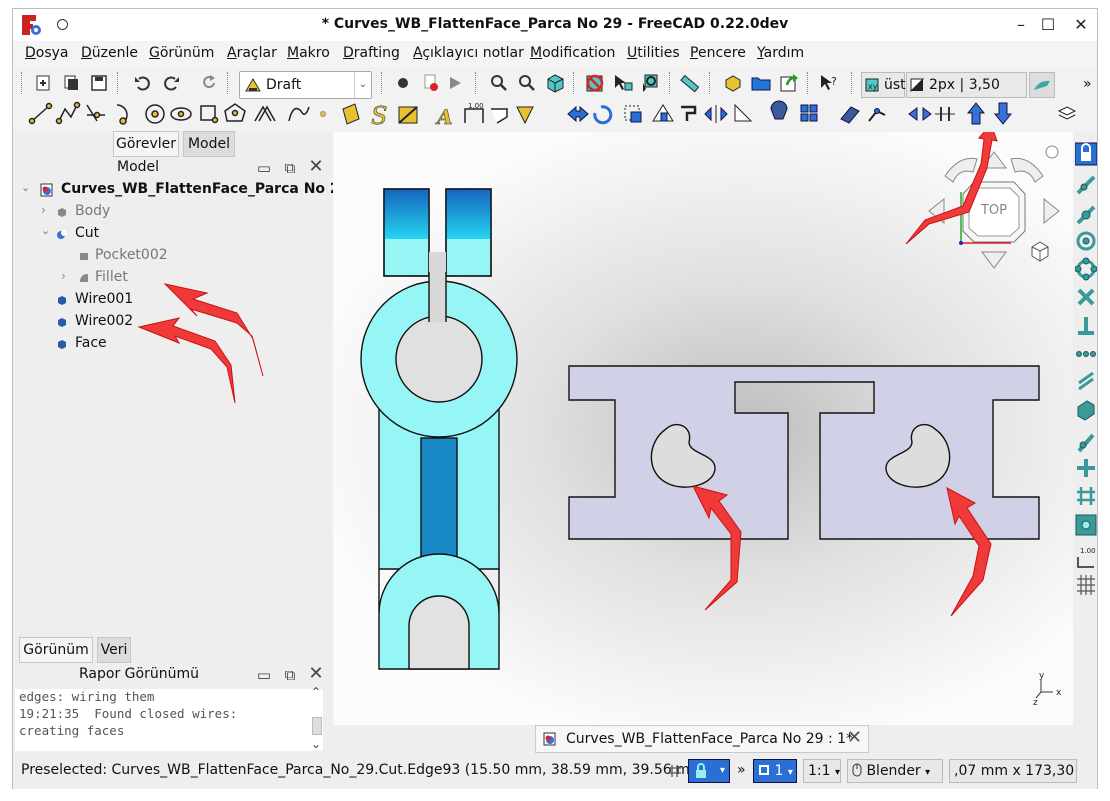  I want to click on toolbar-overflow-button: », so click(1087, 84).